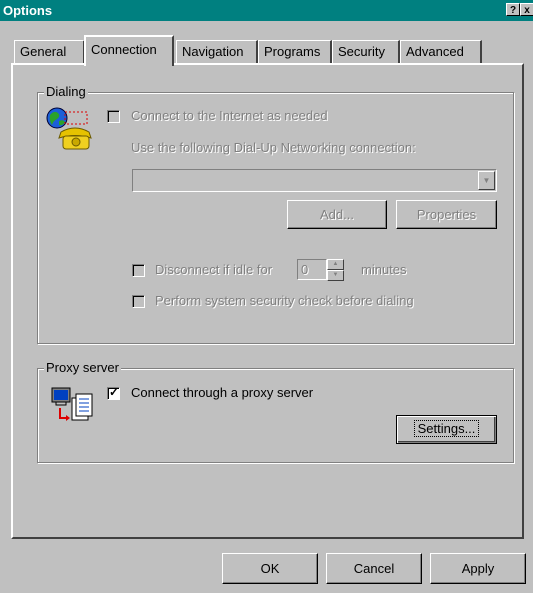 The height and width of the screenshot is (593, 533). I want to click on idle-minutes-input: 0, so click(312, 269).